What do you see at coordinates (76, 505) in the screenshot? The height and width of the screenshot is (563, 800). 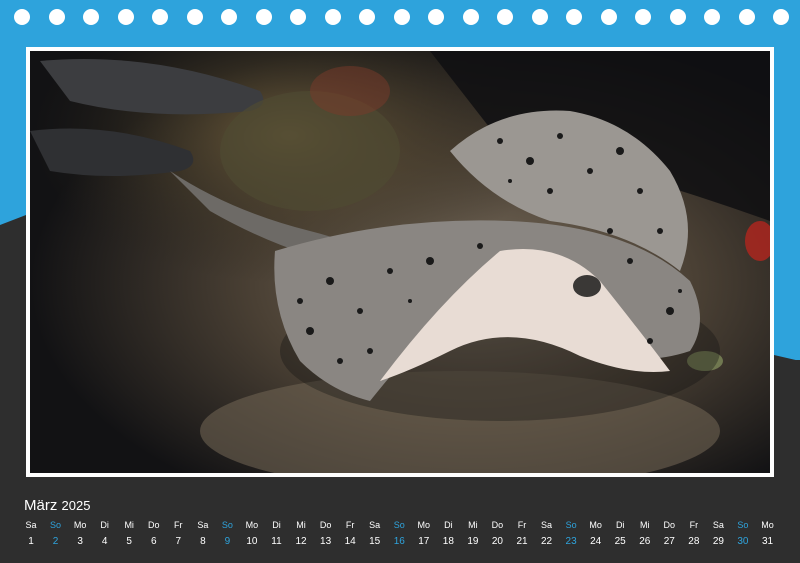 I see `year: 2025` at bounding box center [76, 505].